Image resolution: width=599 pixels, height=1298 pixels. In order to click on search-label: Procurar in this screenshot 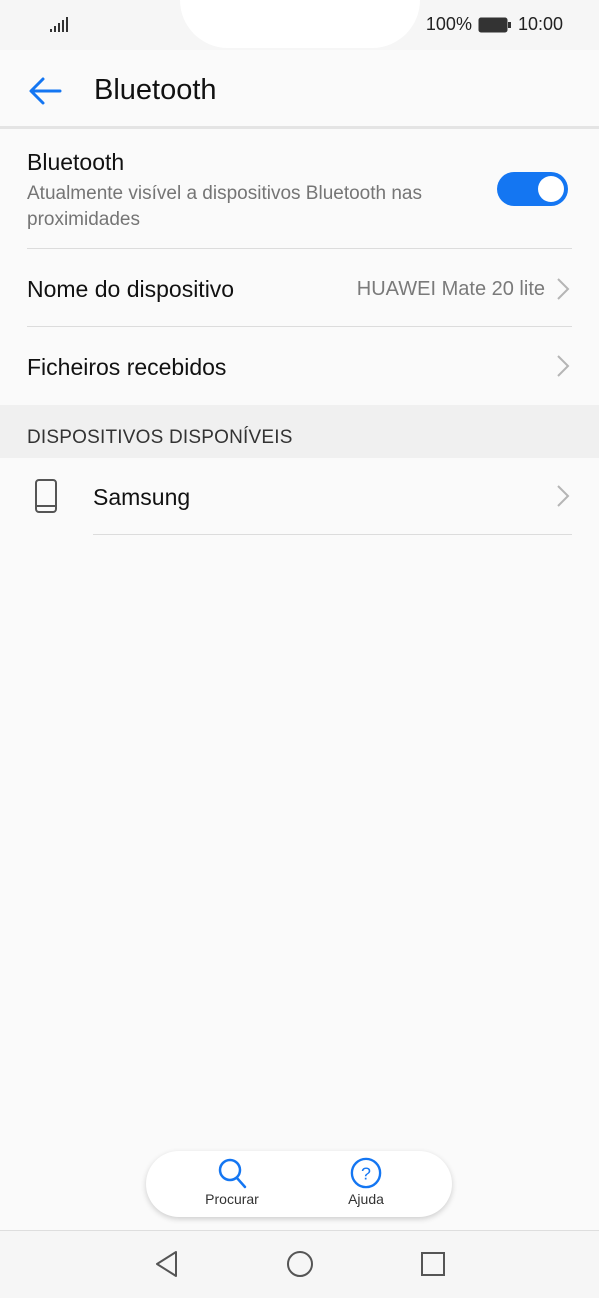, I will do `click(232, 1199)`.